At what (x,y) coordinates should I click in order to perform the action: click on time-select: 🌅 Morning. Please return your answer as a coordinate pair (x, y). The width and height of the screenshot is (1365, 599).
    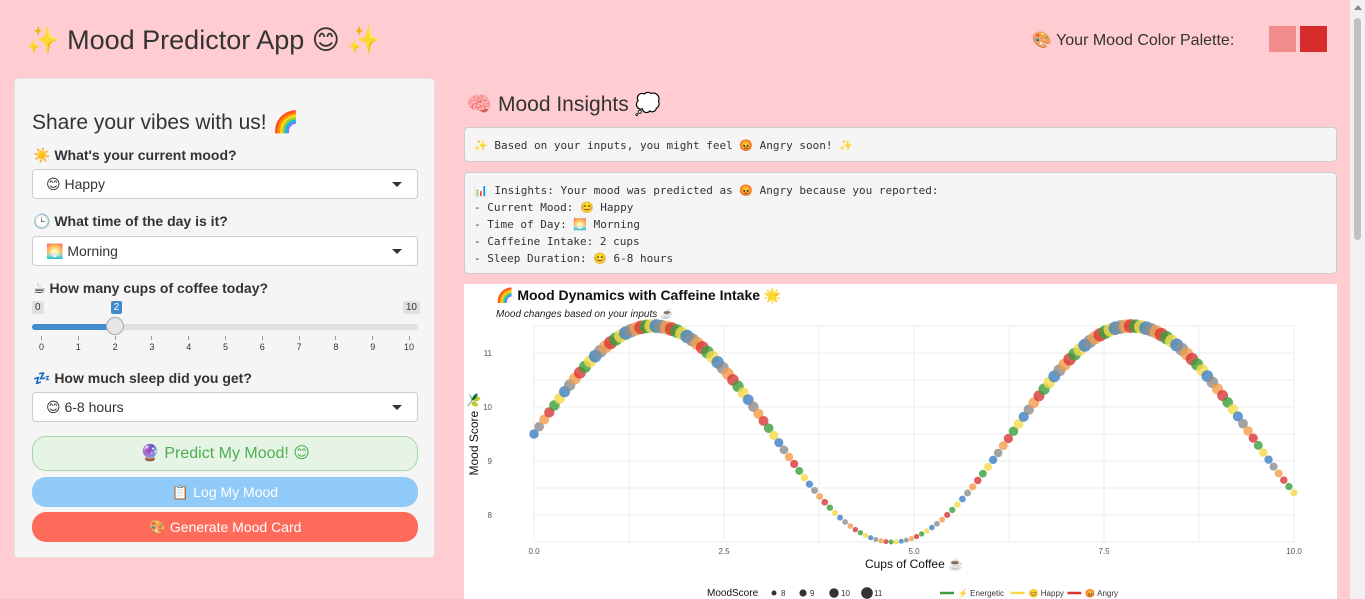
    Looking at the image, I should click on (225, 251).